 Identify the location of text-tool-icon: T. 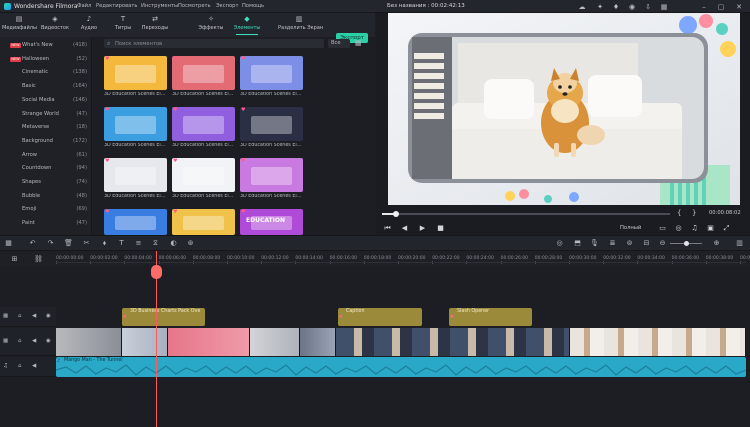
(121, 243).